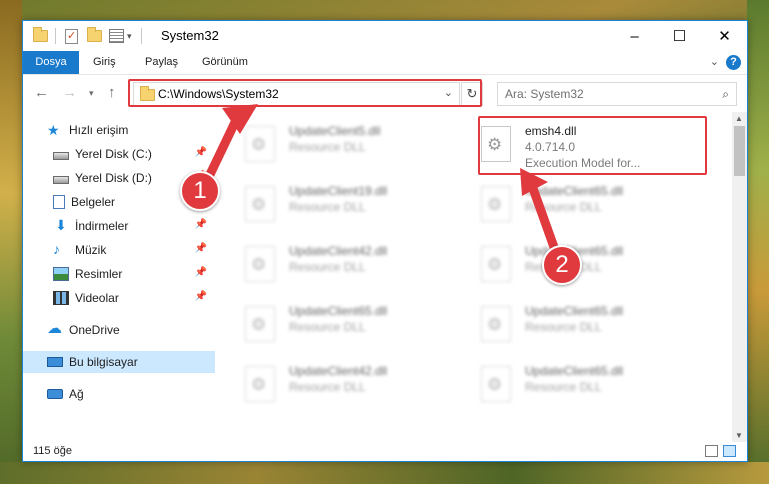 The image size is (769, 484). What do you see at coordinates (97, 298) in the screenshot?
I see `sidebar-item-label: Videolar` at bounding box center [97, 298].